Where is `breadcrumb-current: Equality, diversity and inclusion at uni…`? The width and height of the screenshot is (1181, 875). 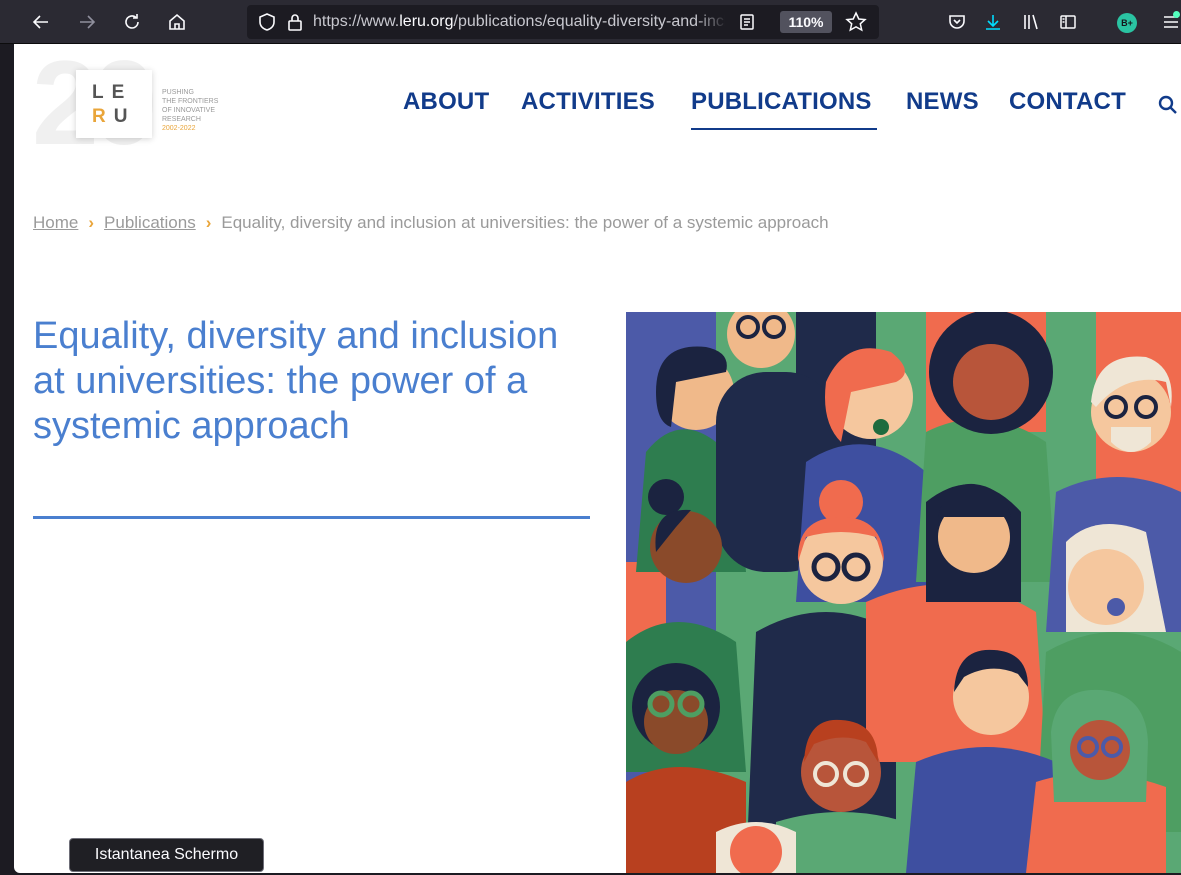
breadcrumb-current: Equality, diversity and inclusion at uni… is located at coordinates (525, 222).